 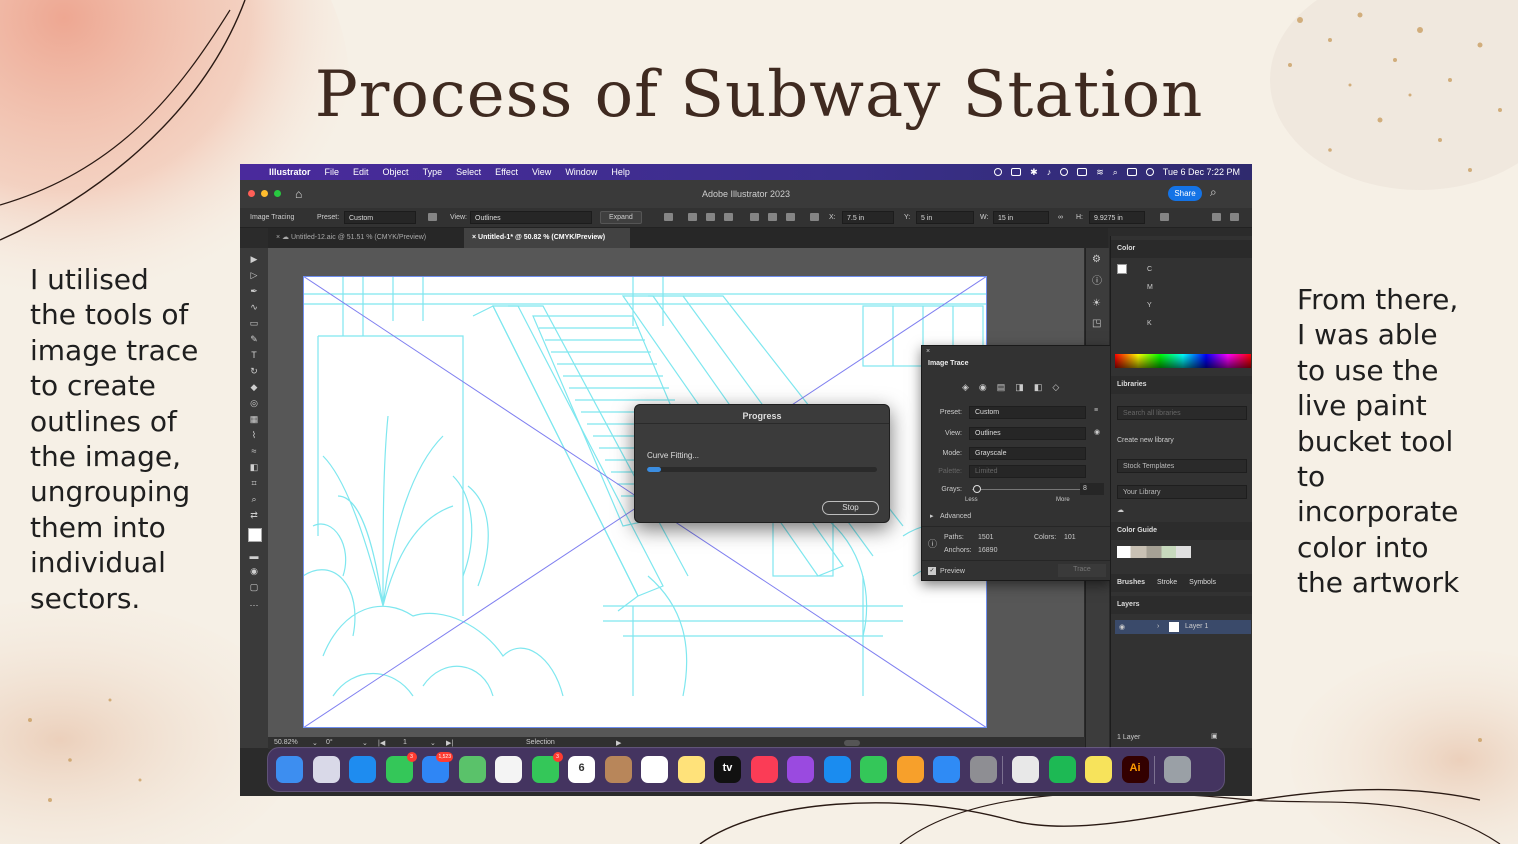 I want to click on library-search-input: Search all libraries, so click(x=1182, y=413).